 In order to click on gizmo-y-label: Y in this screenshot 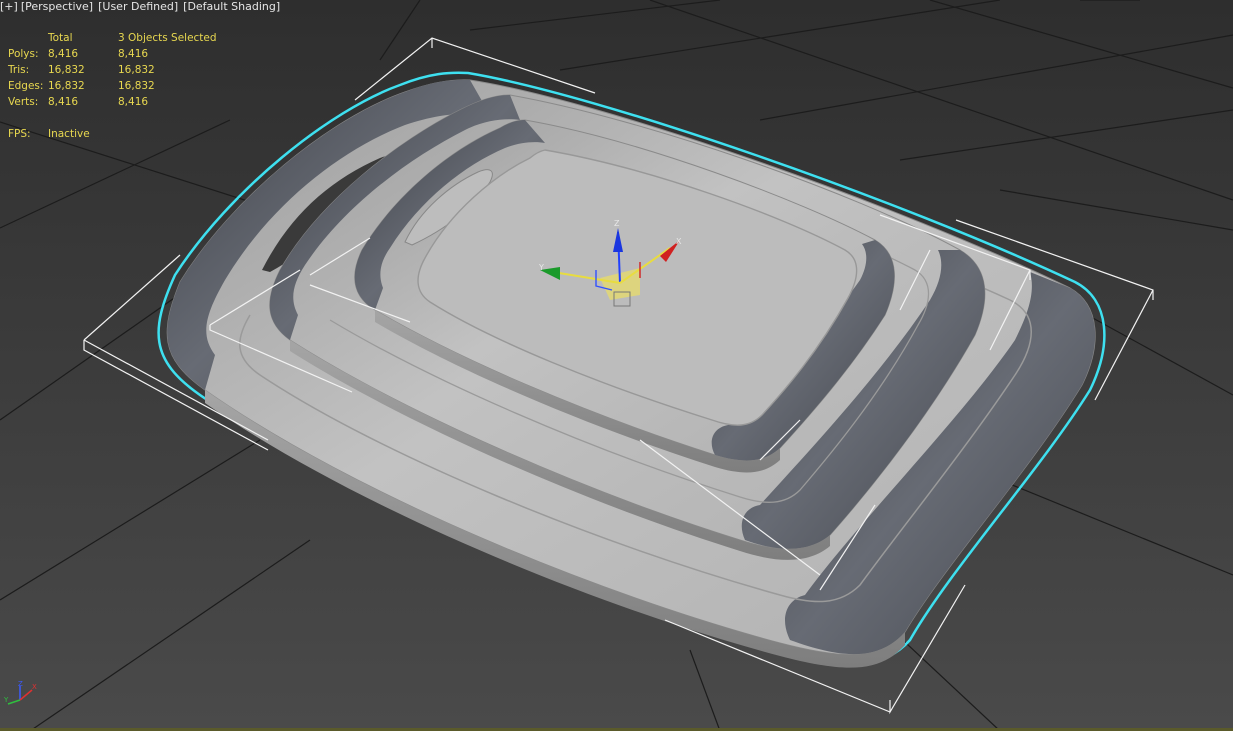, I will do `click(541, 267)`.